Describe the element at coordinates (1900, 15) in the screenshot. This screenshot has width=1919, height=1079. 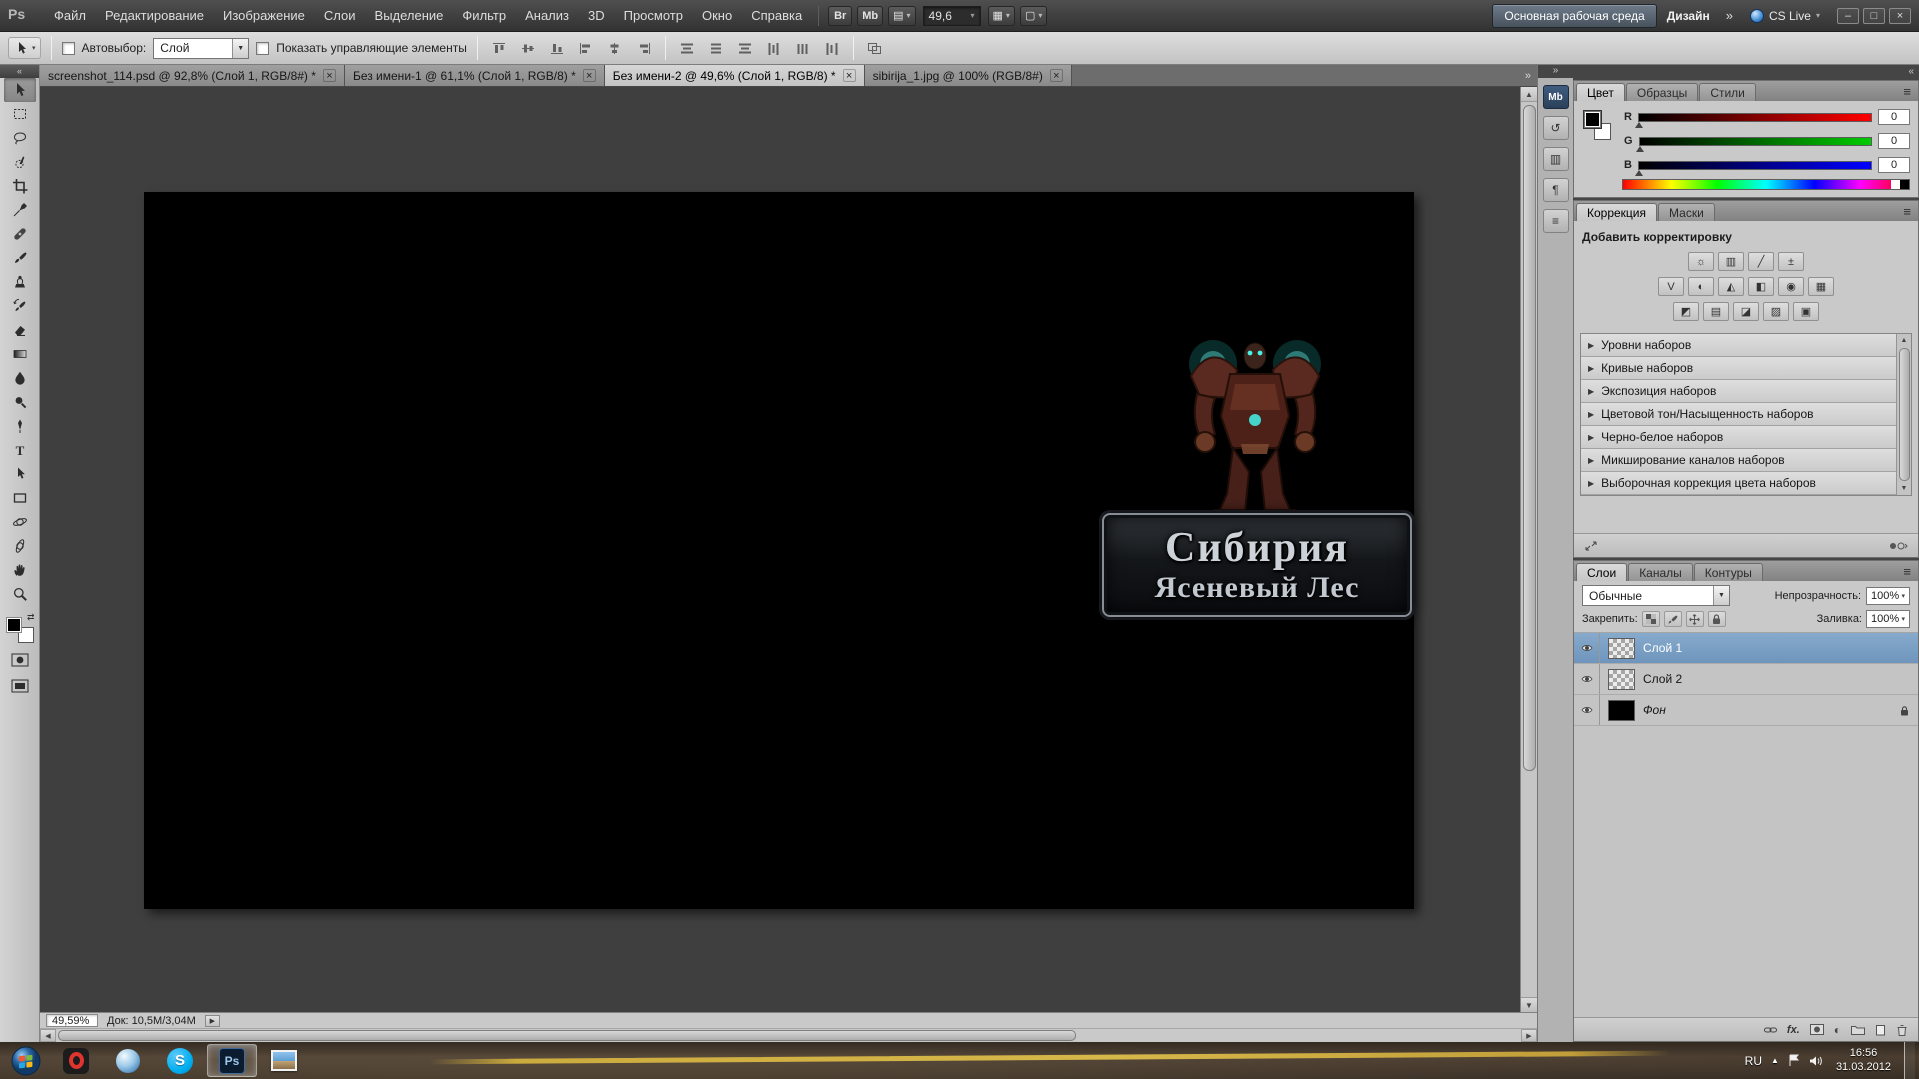
I see `close-button: ×` at that location.